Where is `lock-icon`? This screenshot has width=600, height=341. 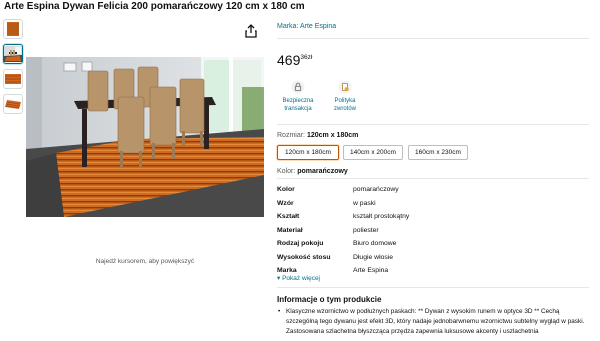
lock-icon is located at coordinates (298, 87).